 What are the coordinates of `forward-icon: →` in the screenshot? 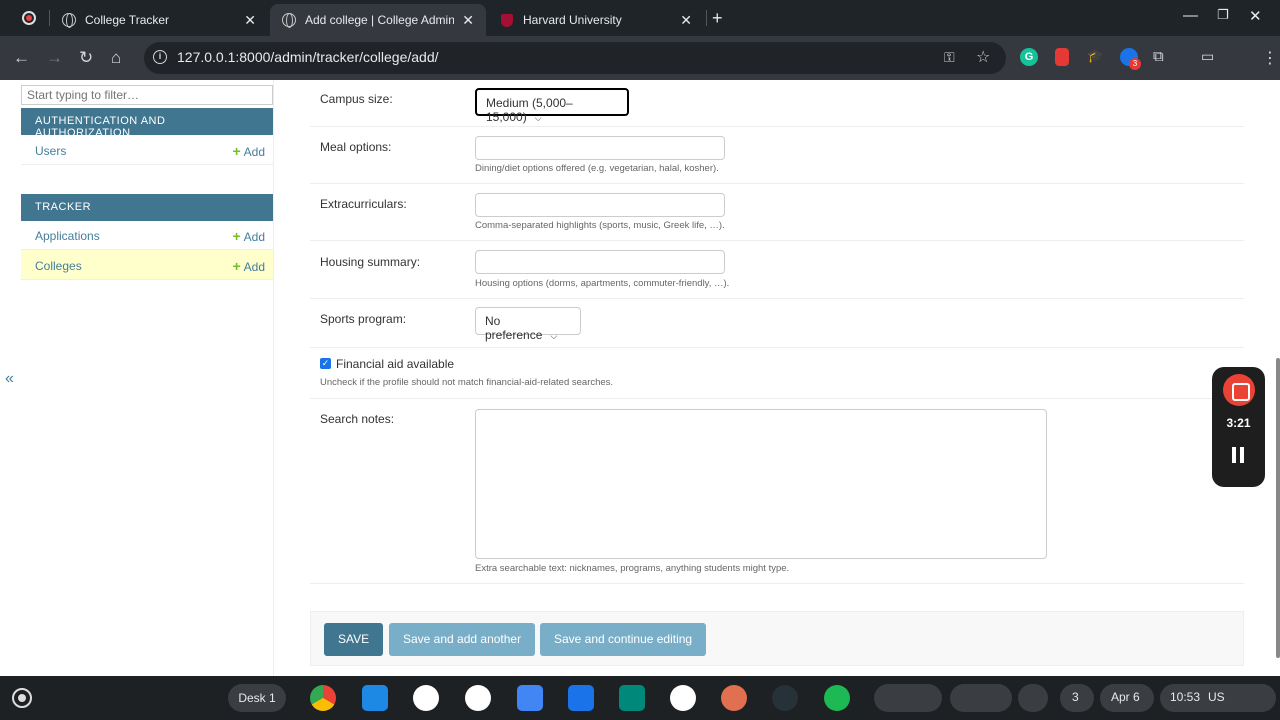 It's located at (54, 58).